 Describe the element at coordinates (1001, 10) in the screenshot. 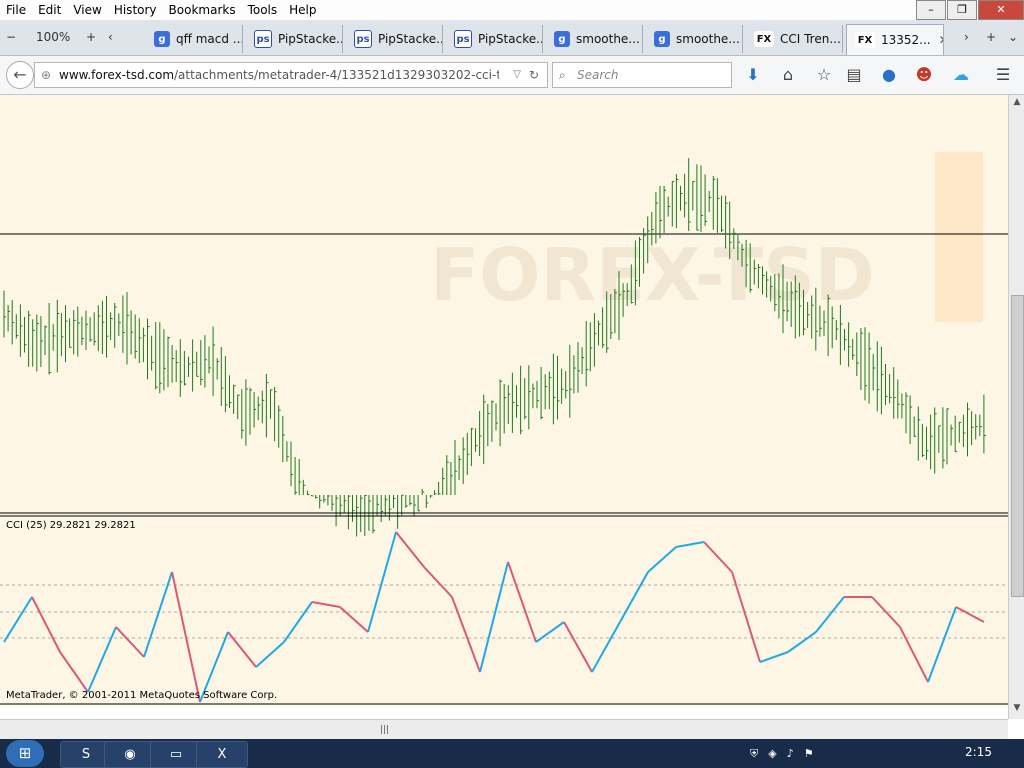

I see `close-window-button: ✕` at that location.